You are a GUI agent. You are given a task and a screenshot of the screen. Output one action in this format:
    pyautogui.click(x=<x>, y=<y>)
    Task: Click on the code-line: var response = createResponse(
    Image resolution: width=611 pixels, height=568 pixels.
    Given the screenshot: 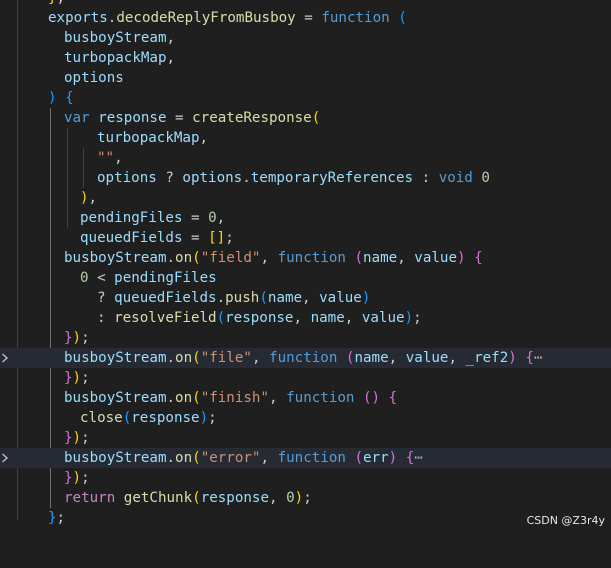 What is the action you would take?
    pyautogui.click(x=305, y=118)
    